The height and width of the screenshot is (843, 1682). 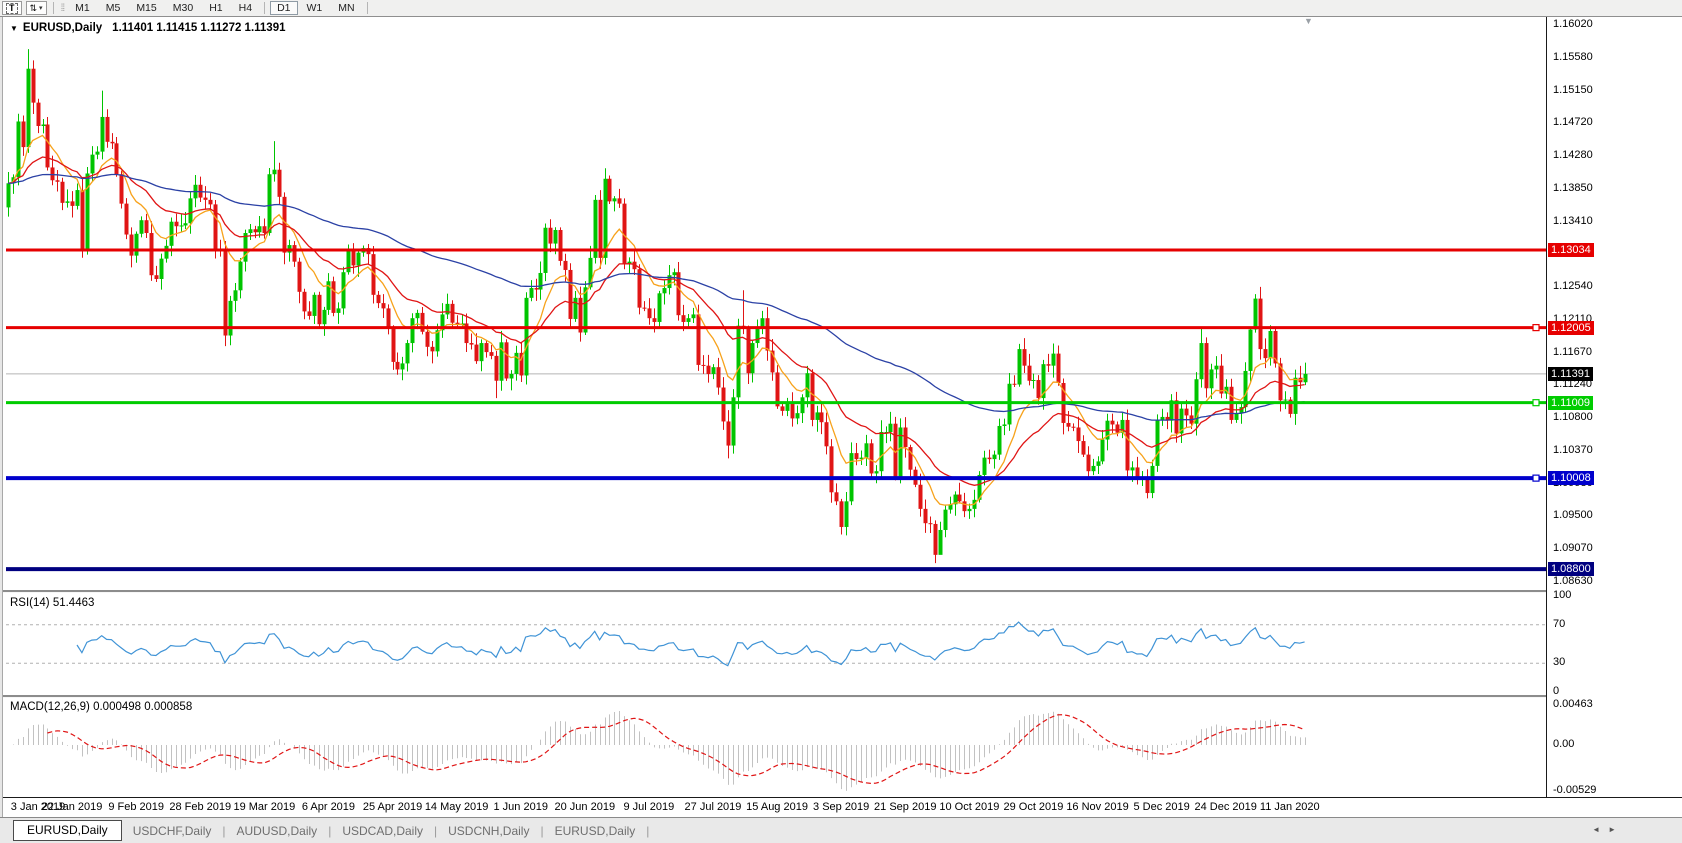 What do you see at coordinates (841, 8) in the screenshot?
I see `top-toolbar: T ⇅ ▾ ⁞⁞ M1 M5 M15 M30 H1 H4 D1 W1 MN` at bounding box center [841, 8].